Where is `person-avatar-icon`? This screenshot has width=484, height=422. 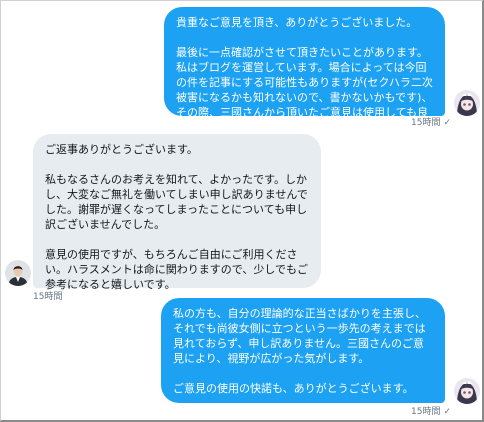
person-avatar-icon is located at coordinates (18, 273).